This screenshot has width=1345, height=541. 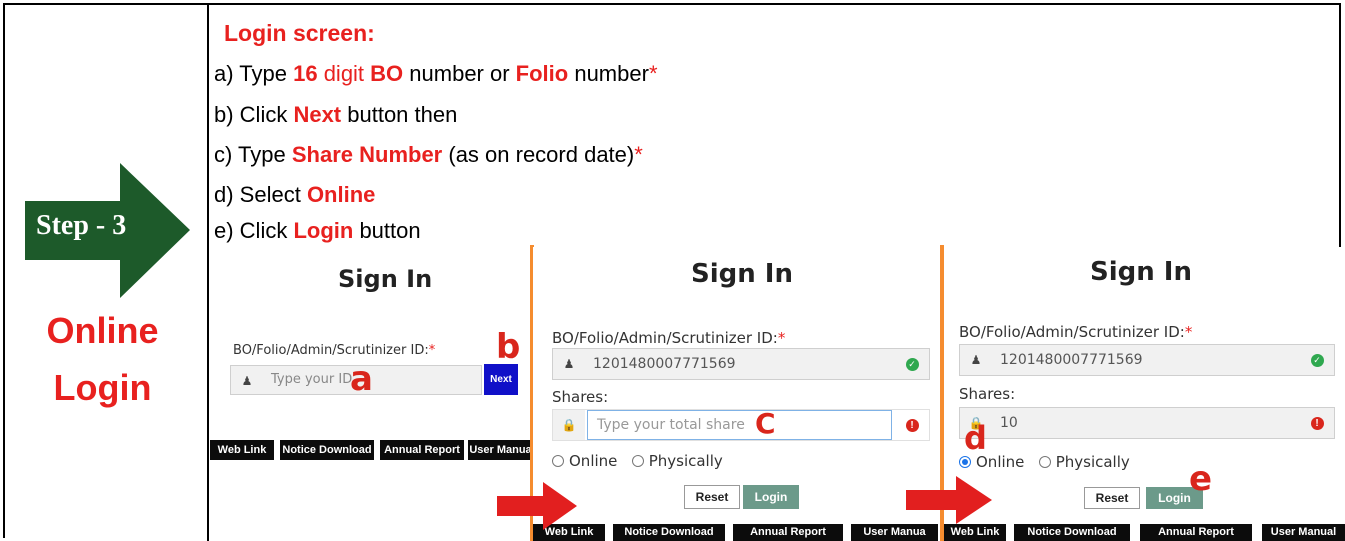 What do you see at coordinates (399, 114) in the screenshot?
I see `instr-b-text-2: button then` at bounding box center [399, 114].